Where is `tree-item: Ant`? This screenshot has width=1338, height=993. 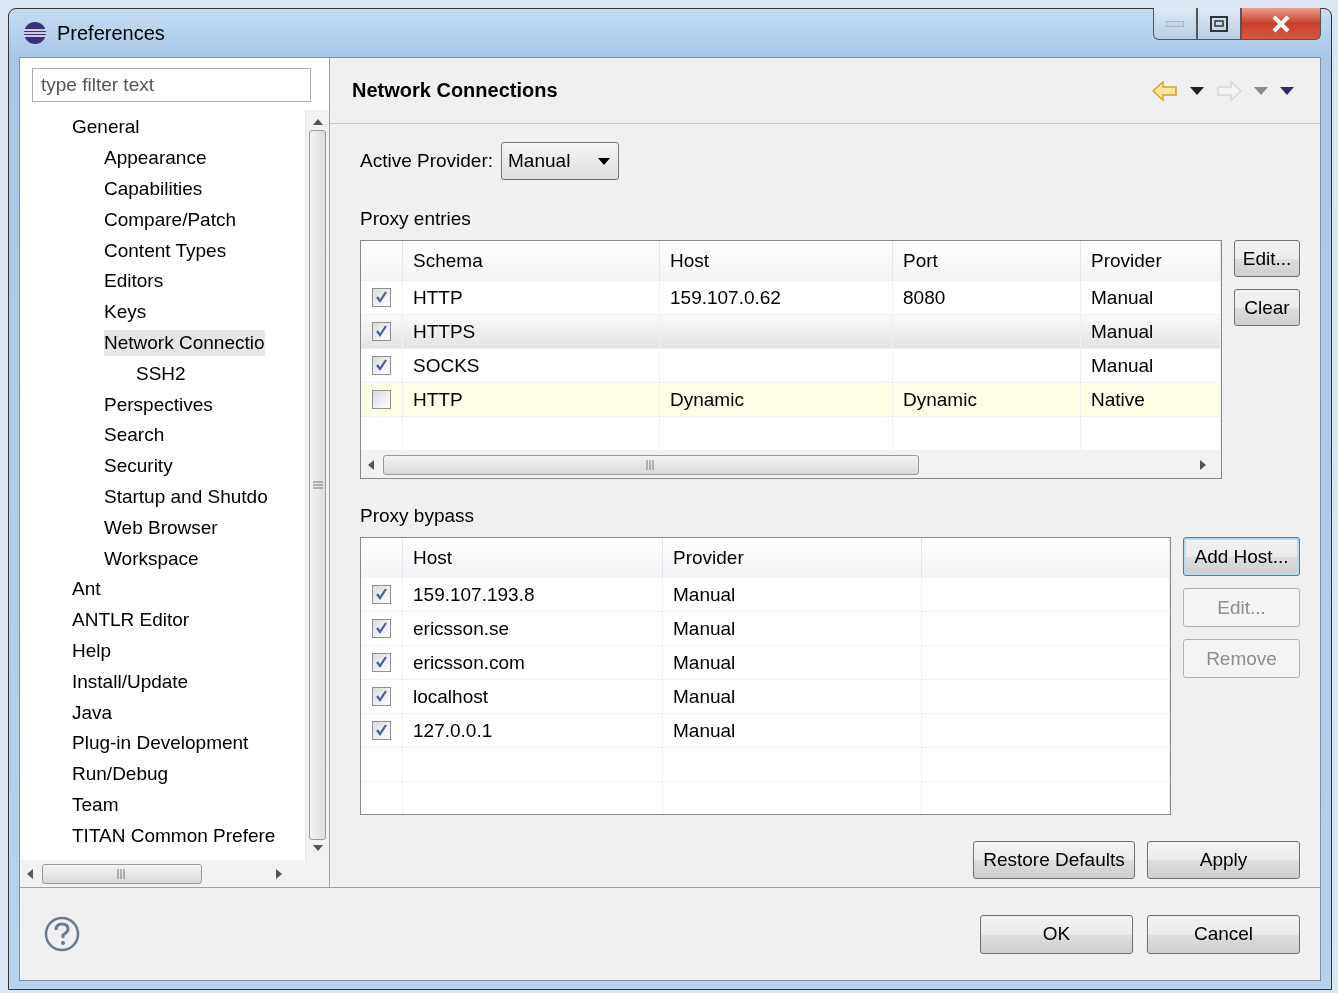 tree-item: Ant is located at coordinates (86, 589).